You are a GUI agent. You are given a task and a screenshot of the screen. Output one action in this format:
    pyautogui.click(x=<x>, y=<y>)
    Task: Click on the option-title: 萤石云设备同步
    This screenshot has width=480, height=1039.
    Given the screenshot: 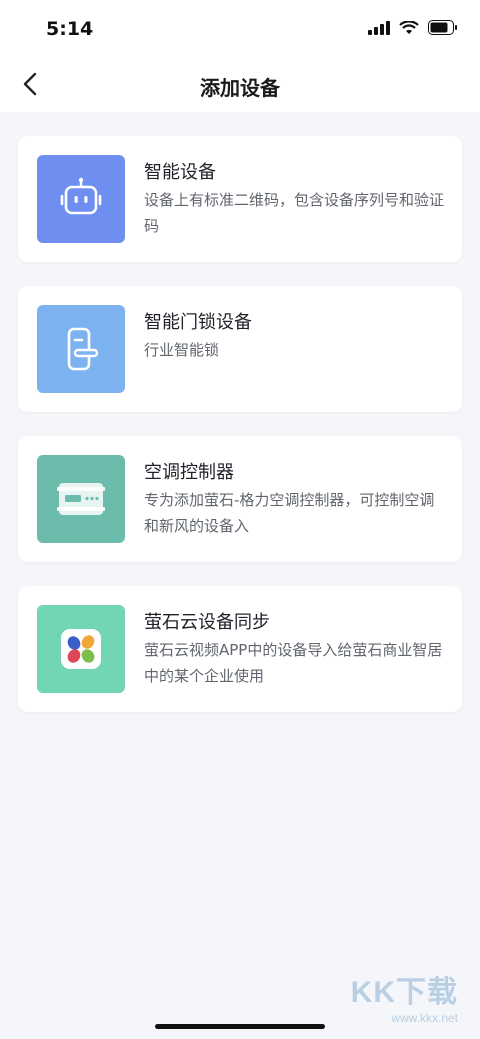 What is the action you would take?
    pyautogui.click(x=207, y=622)
    